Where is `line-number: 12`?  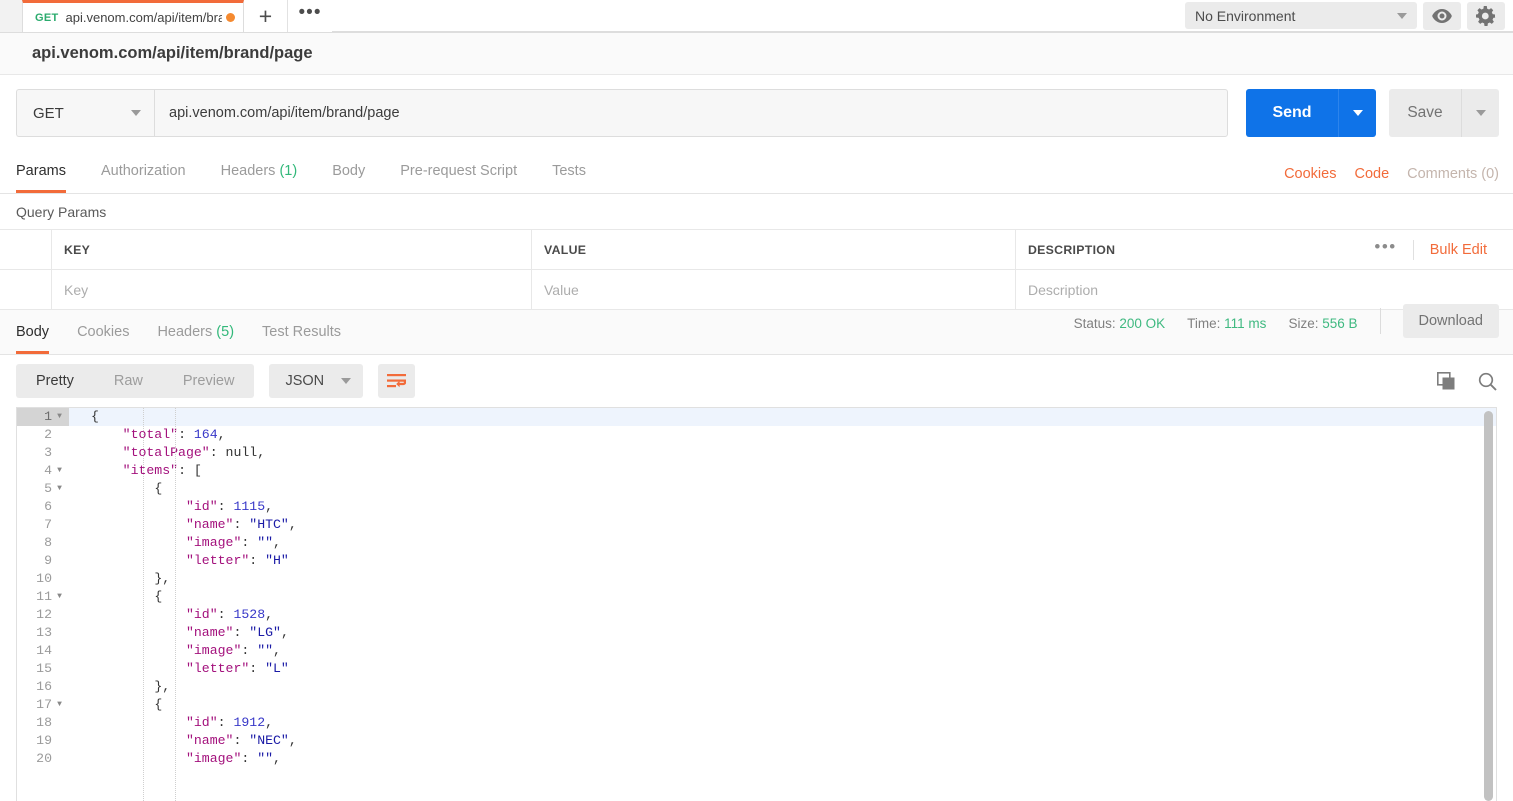
line-number: 12 is located at coordinates (43, 615).